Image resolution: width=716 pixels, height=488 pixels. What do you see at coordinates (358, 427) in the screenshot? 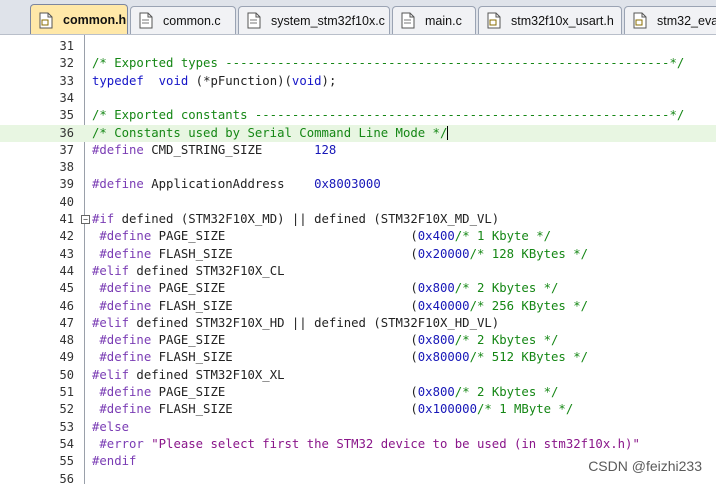
I see `code-line: 53 #else` at bounding box center [358, 427].